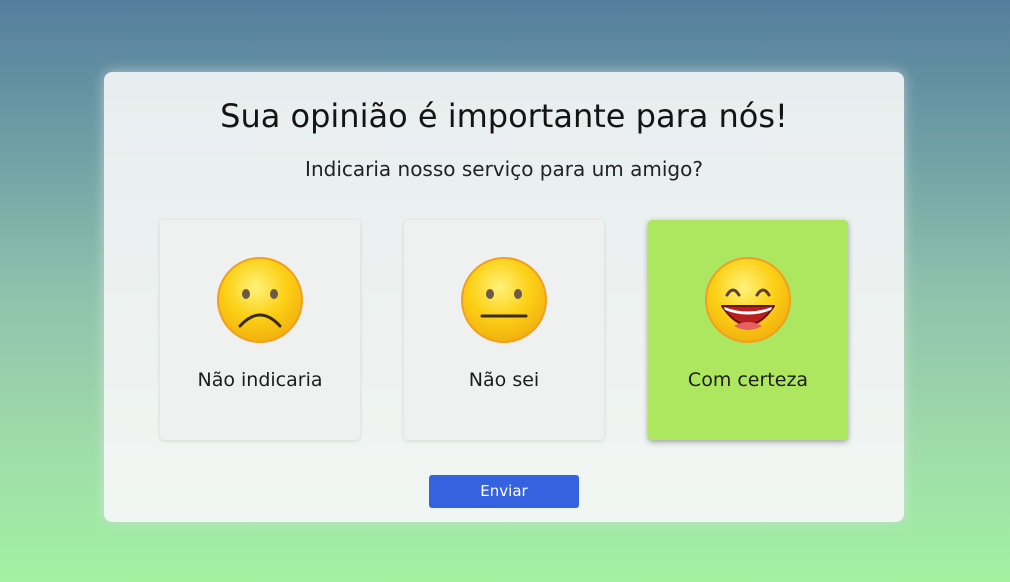  What do you see at coordinates (504, 300) in the screenshot?
I see `neutral-face-icon` at bounding box center [504, 300].